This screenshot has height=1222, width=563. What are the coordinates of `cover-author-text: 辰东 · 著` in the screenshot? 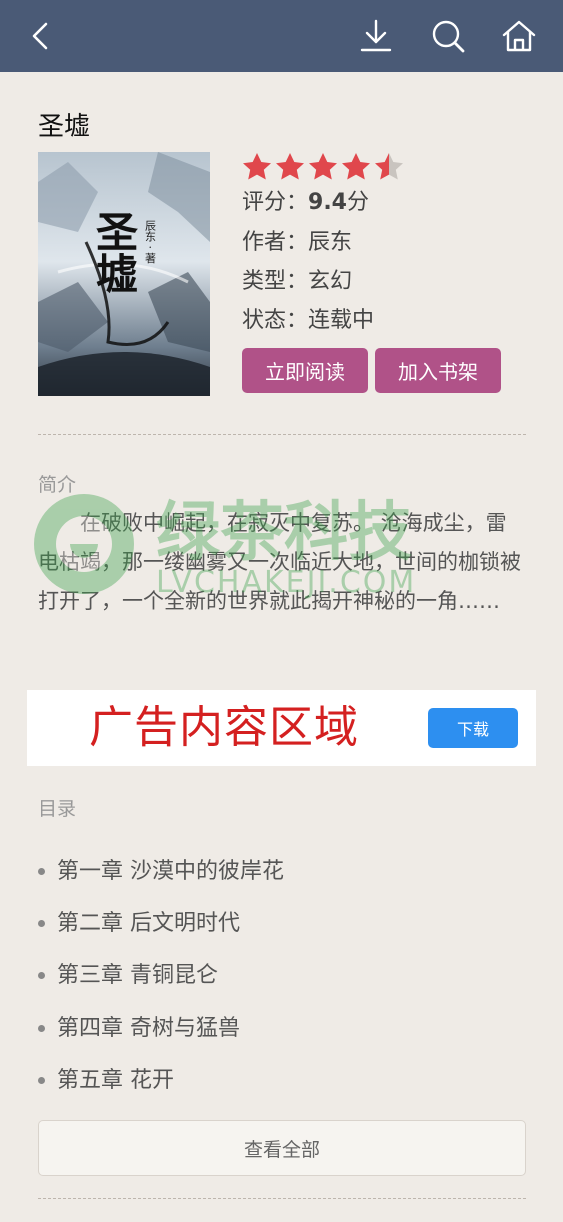 It's located at (150, 242).